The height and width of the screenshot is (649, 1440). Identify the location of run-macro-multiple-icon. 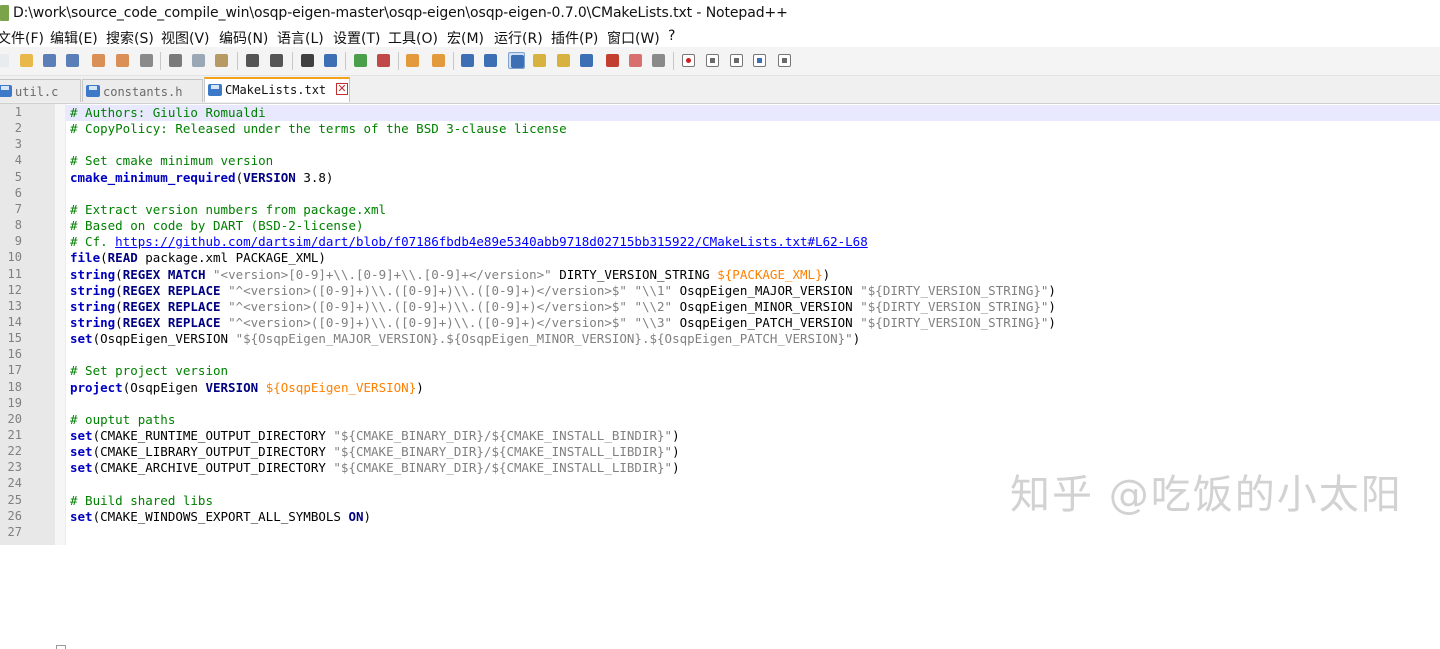
(759, 60).